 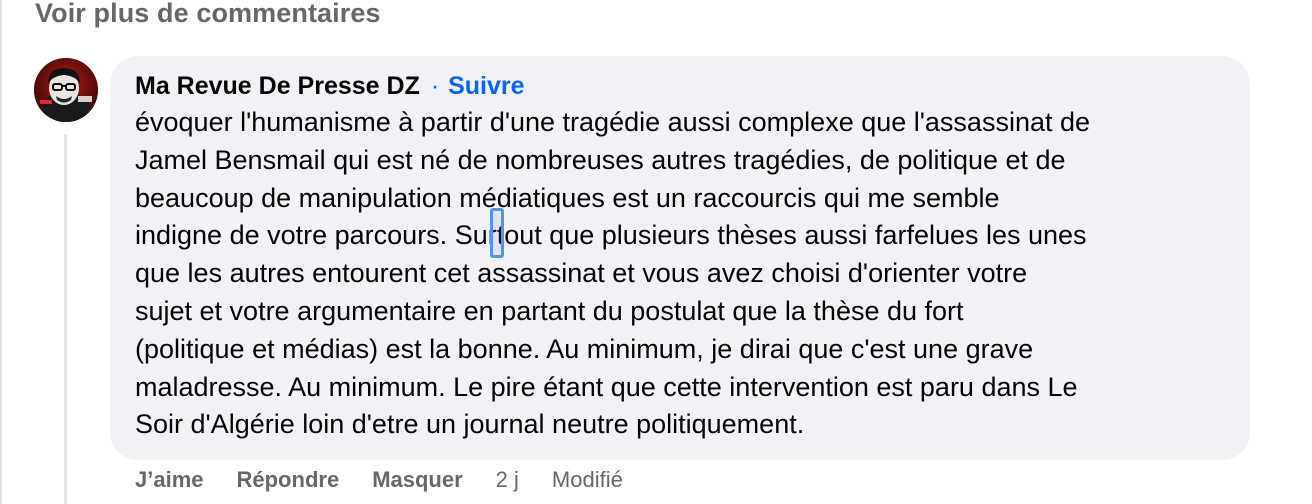 I want to click on comment-actions: J’aime Répondre Masquer 2 j Modifié, so click(x=379, y=480).